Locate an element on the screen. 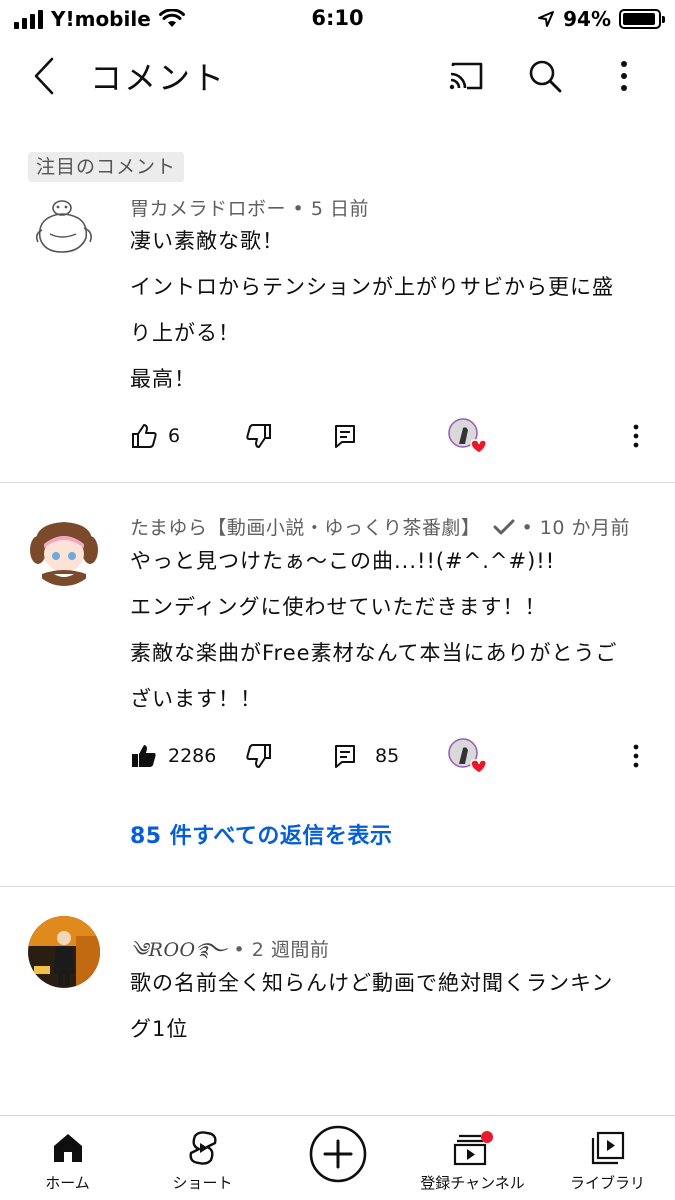 The image size is (675, 1200). comment-meta: 胃カメラドロボー • 5 日前 is located at coordinates (249, 209).